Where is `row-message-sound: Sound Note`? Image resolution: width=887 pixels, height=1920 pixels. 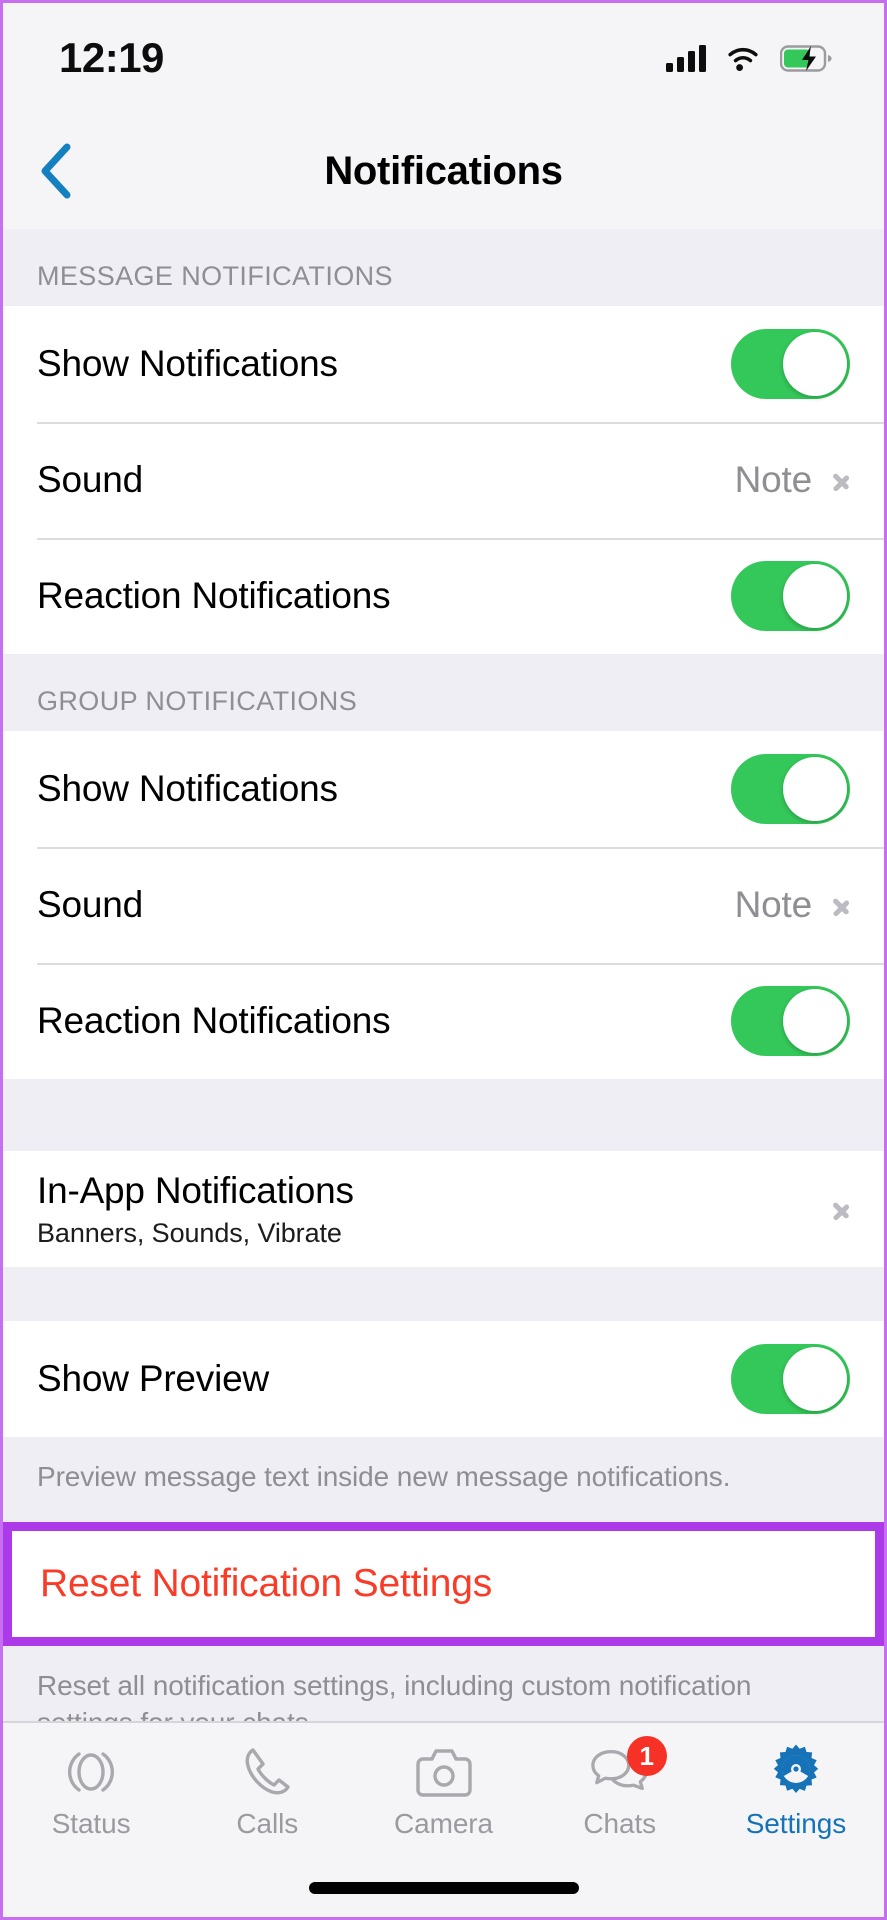 row-message-sound: Sound Note is located at coordinates (443, 480).